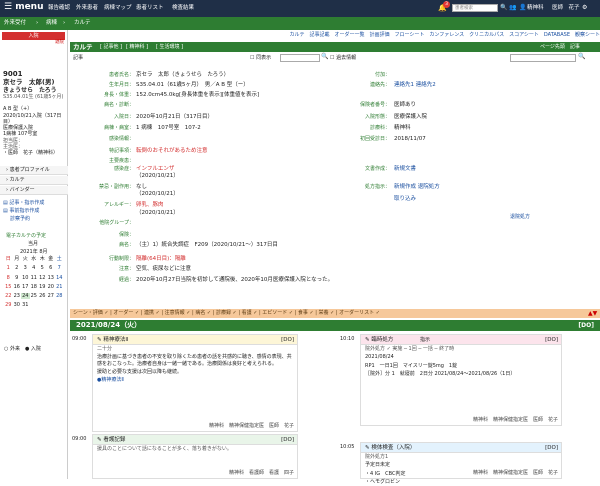 This screenshot has width=600, height=486. I want to click on calendar-day: 26, so click(42, 296).